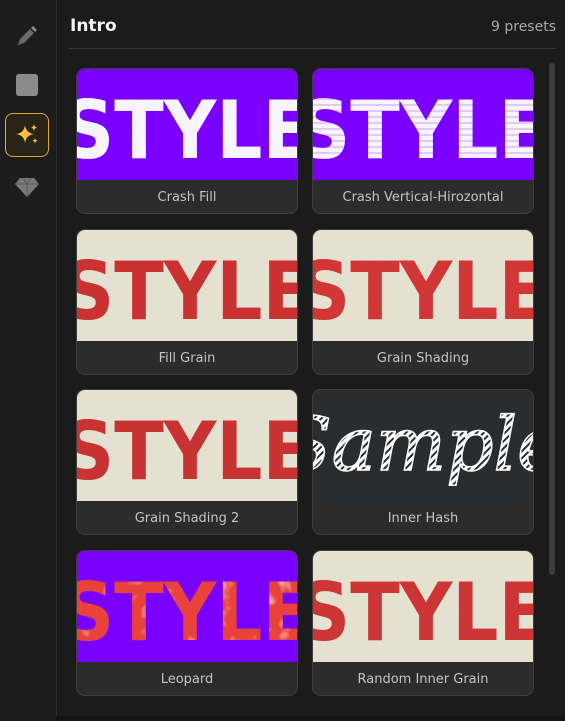 This screenshot has width=565, height=721. Describe the element at coordinates (423, 197) in the screenshot. I see `preset-label: Crash Vertical-Hirozontal` at that location.